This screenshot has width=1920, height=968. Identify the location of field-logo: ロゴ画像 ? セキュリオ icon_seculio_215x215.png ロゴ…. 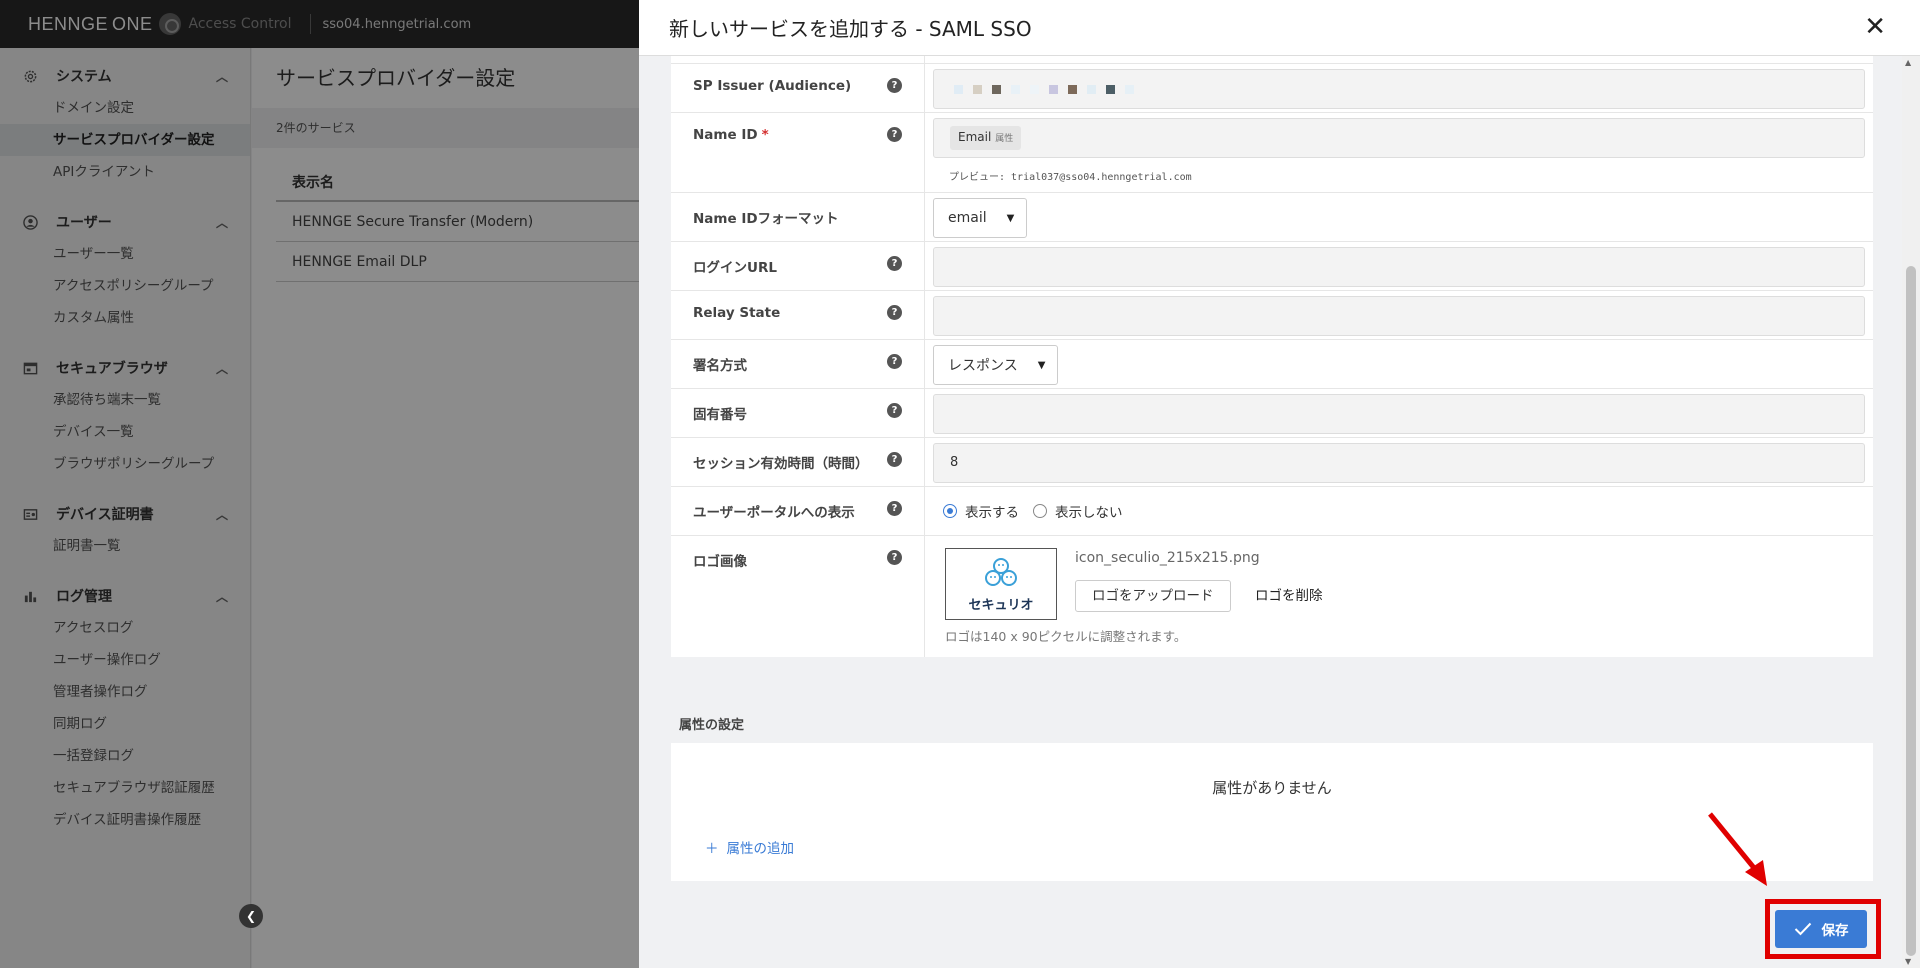
(1272, 596).